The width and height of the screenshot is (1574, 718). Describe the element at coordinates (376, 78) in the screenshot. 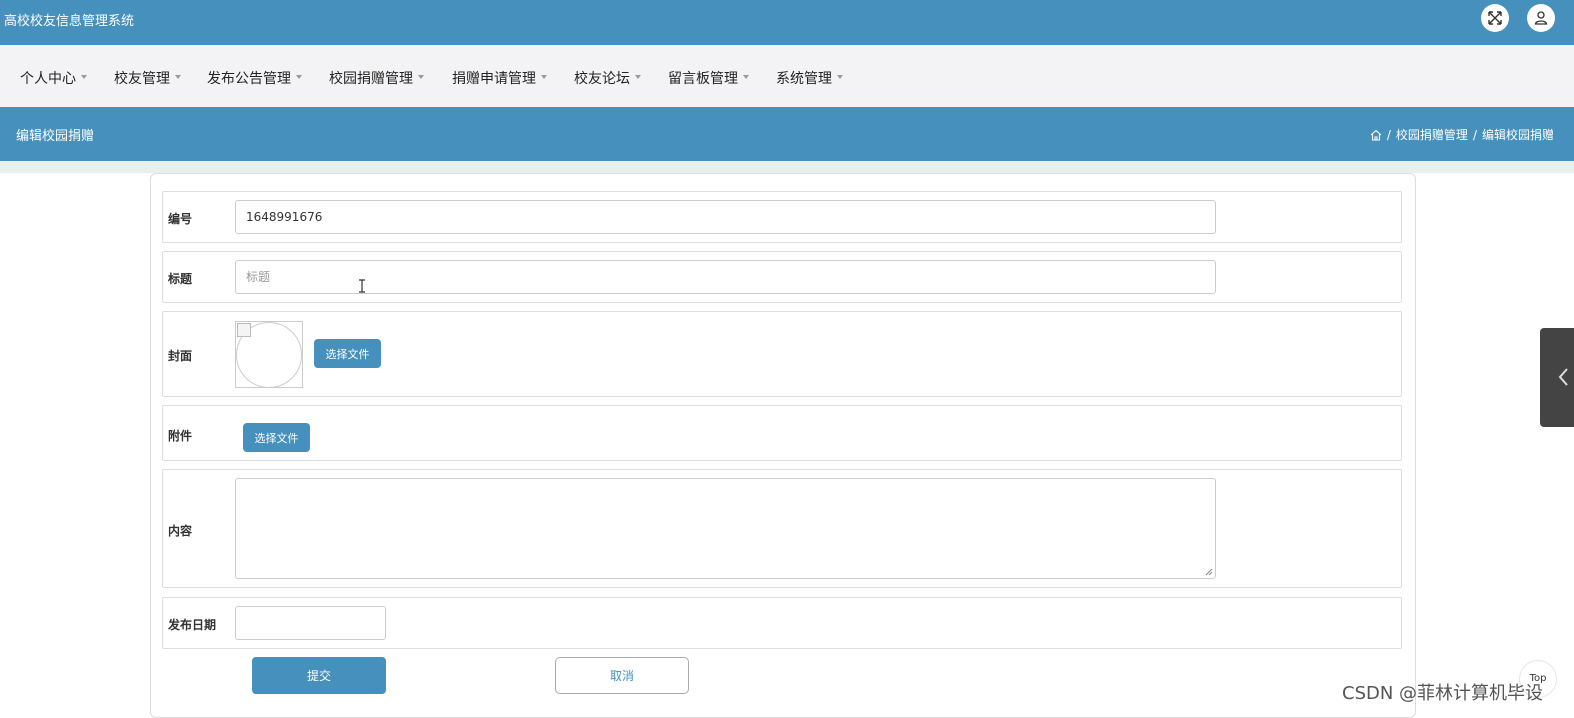

I see `nav-item-campus-donation: 校园捐赠管理` at that location.